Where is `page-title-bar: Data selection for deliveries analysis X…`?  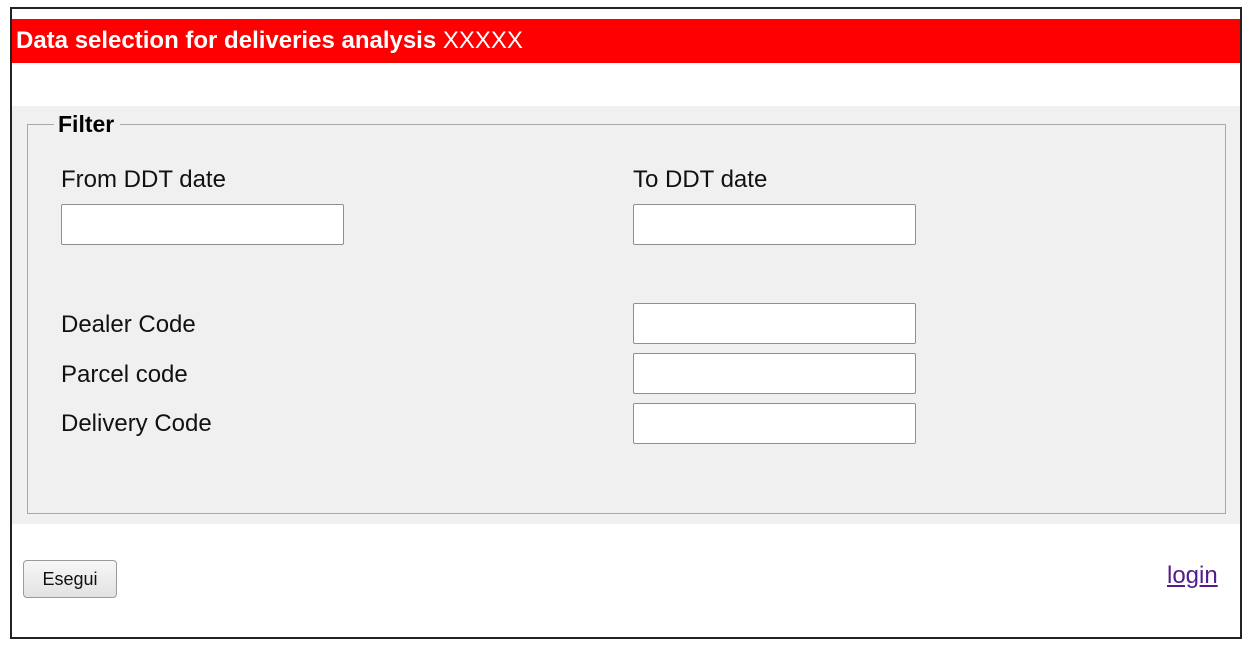 page-title-bar: Data selection for deliveries analysis X… is located at coordinates (626, 41).